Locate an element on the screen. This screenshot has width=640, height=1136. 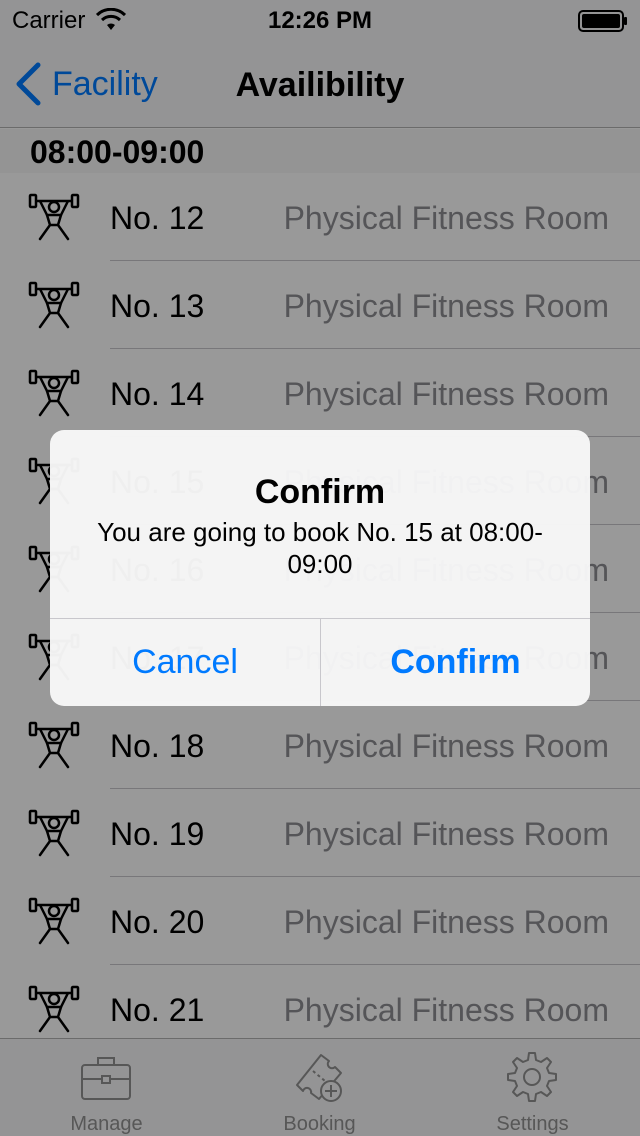
cancel-button: Cancel is located at coordinates (185, 662).